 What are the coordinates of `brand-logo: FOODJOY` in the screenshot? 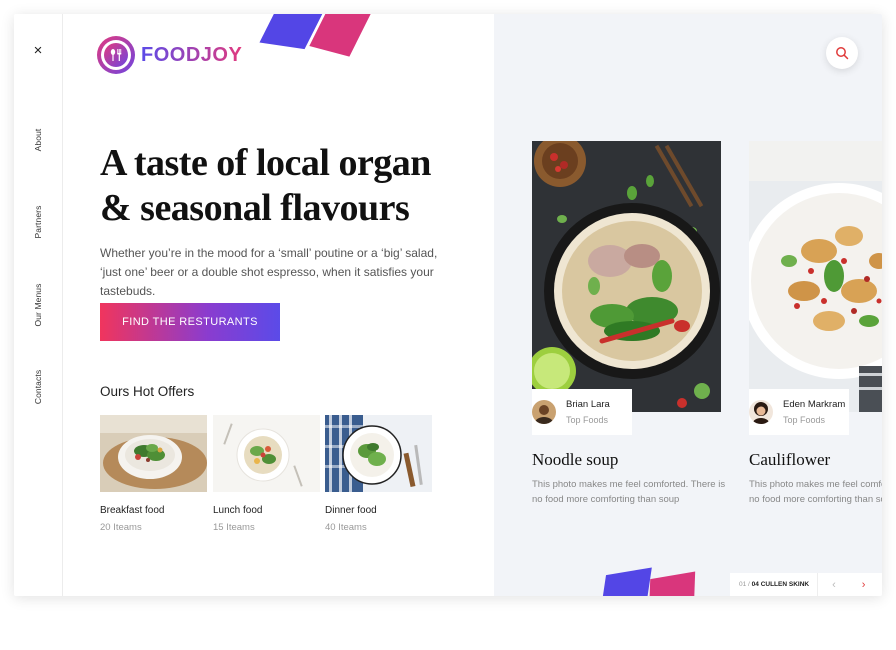 It's located at (169, 55).